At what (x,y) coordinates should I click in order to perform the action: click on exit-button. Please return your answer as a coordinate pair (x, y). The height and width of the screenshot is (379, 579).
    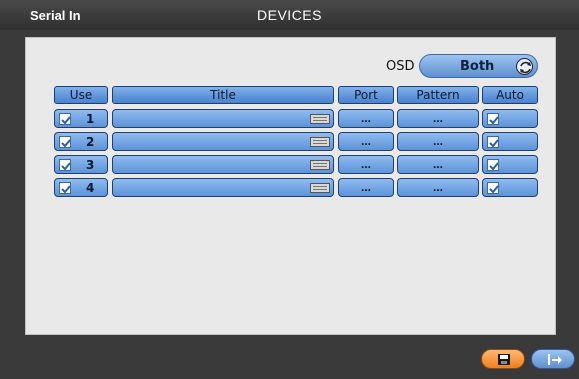
    Looking at the image, I should click on (553, 359).